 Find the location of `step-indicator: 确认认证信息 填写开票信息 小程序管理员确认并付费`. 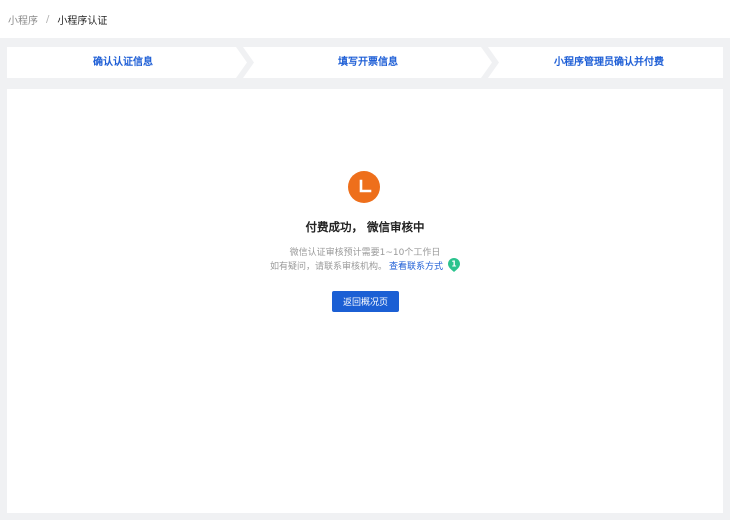

step-indicator: 确认认证信息 填写开票信息 小程序管理员确认并付费 is located at coordinates (365, 62).